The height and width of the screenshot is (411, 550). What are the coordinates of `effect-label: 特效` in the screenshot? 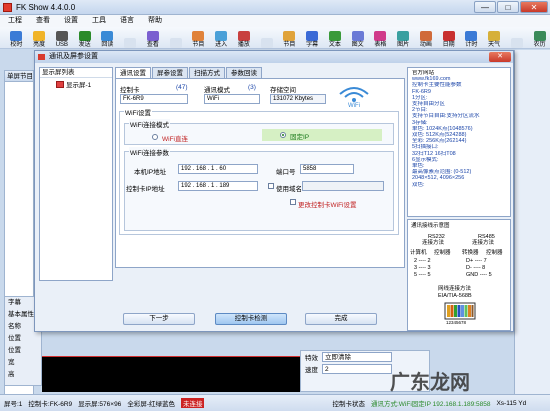 It's located at (311, 358).